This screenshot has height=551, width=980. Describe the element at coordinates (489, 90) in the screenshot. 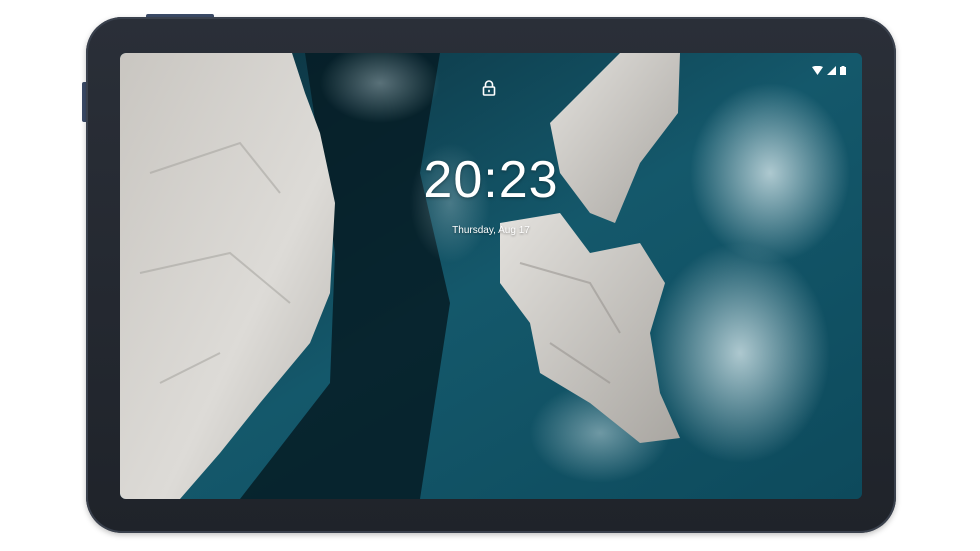

I see `lock-icon` at that location.